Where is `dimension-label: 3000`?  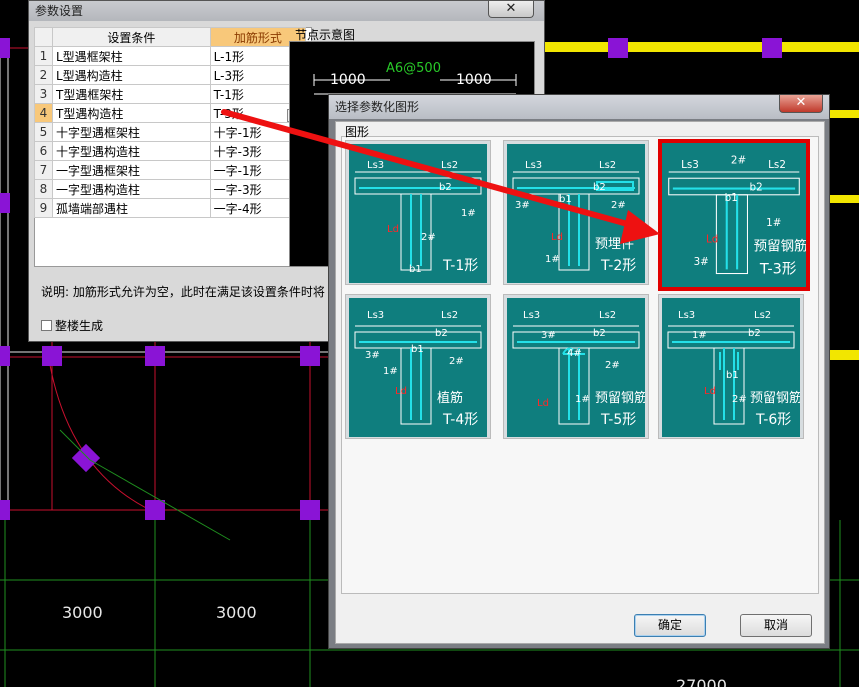 dimension-label: 3000 is located at coordinates (82, 612).